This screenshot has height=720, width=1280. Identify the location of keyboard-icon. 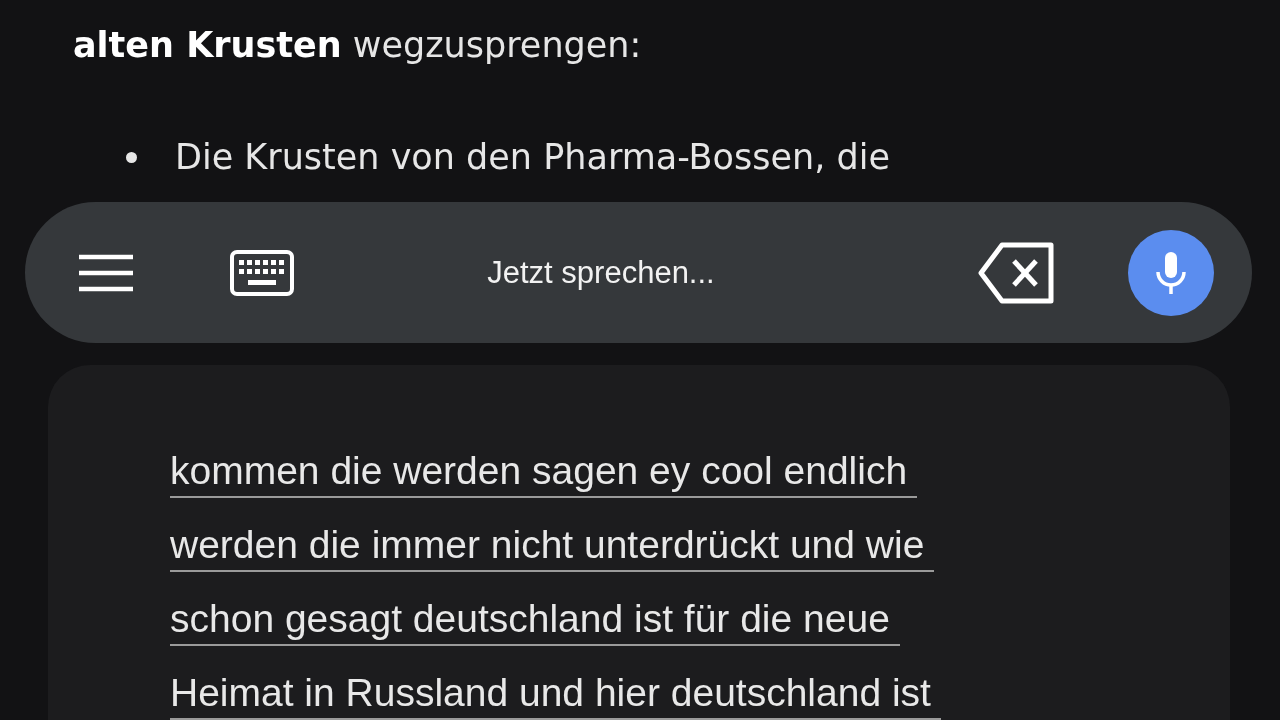
(262, 272).